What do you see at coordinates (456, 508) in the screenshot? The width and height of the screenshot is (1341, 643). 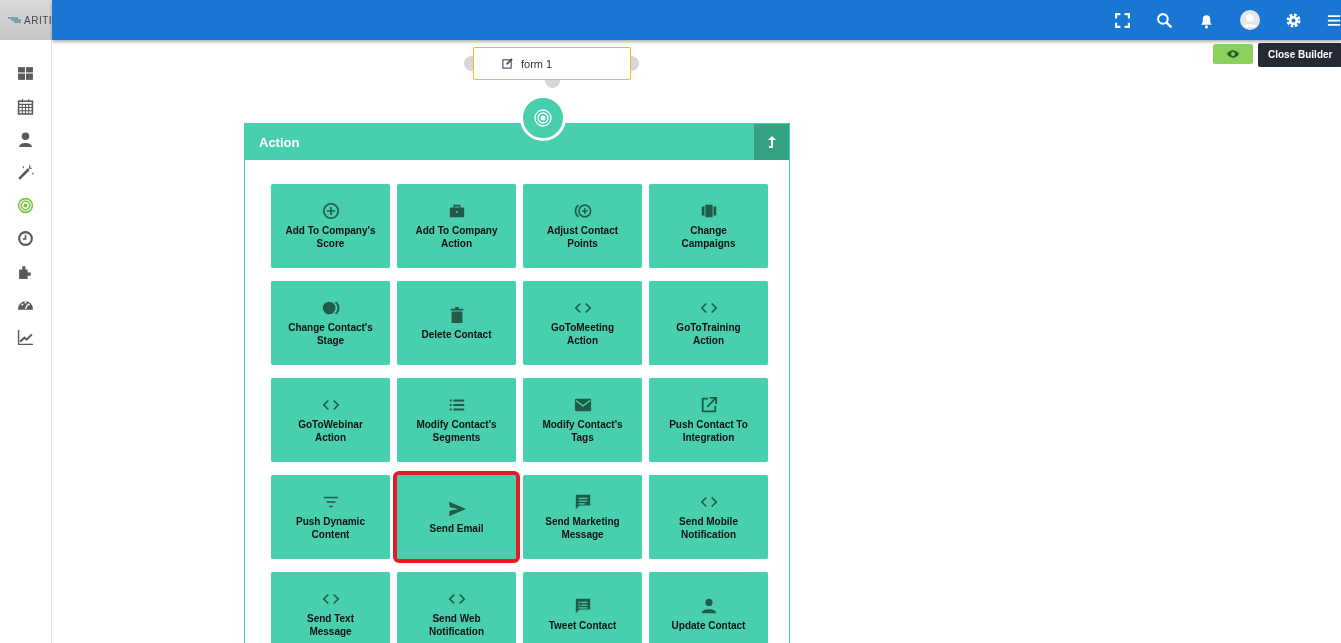 I see `send-icon` at bounding box center [456, 508].